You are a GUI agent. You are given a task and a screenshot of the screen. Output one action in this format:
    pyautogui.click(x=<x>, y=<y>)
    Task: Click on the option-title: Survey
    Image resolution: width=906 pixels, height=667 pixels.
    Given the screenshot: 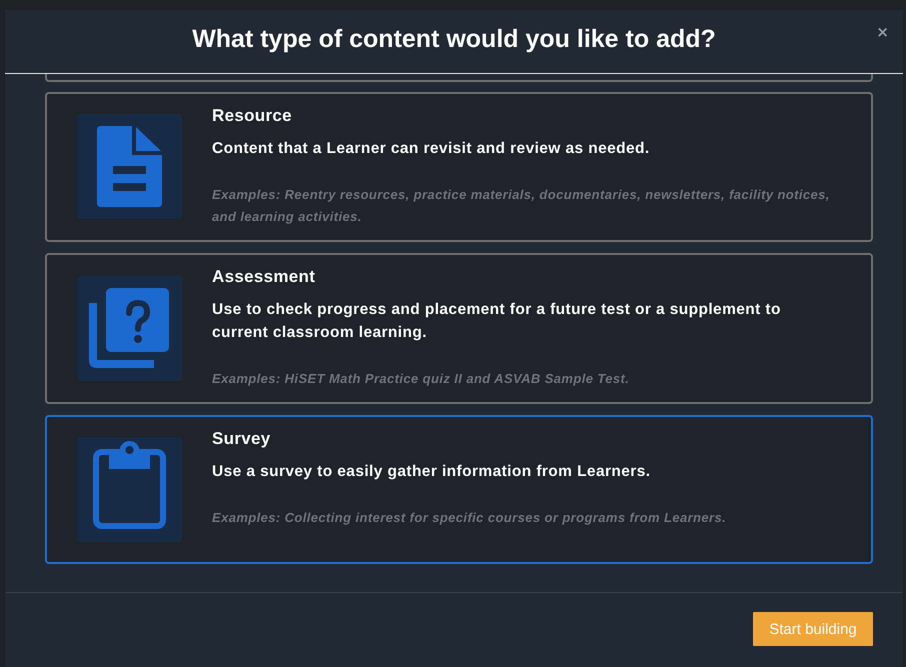 What is the action you would take?
    pyautogui.click(x=242, y=439)
    